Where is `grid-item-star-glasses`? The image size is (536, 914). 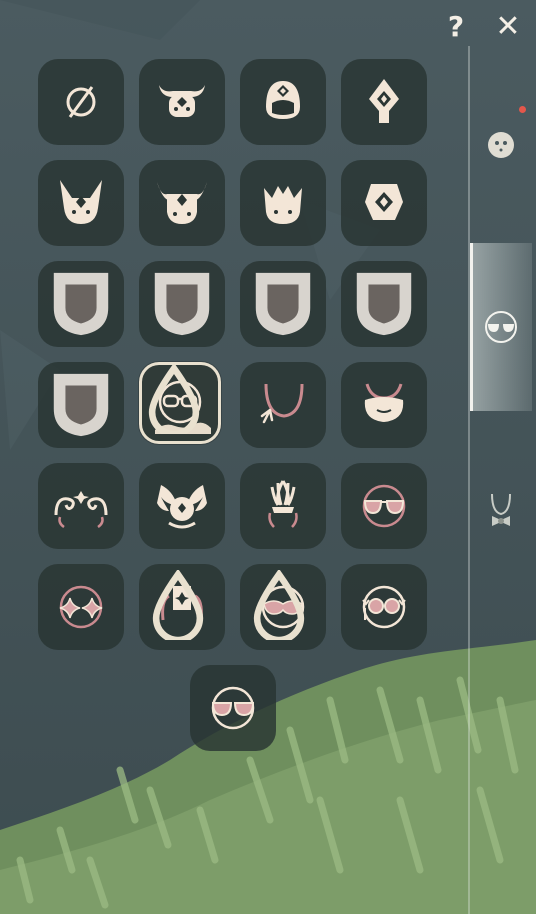 grid-item-star-glasses is located at coordinates (81, 607).